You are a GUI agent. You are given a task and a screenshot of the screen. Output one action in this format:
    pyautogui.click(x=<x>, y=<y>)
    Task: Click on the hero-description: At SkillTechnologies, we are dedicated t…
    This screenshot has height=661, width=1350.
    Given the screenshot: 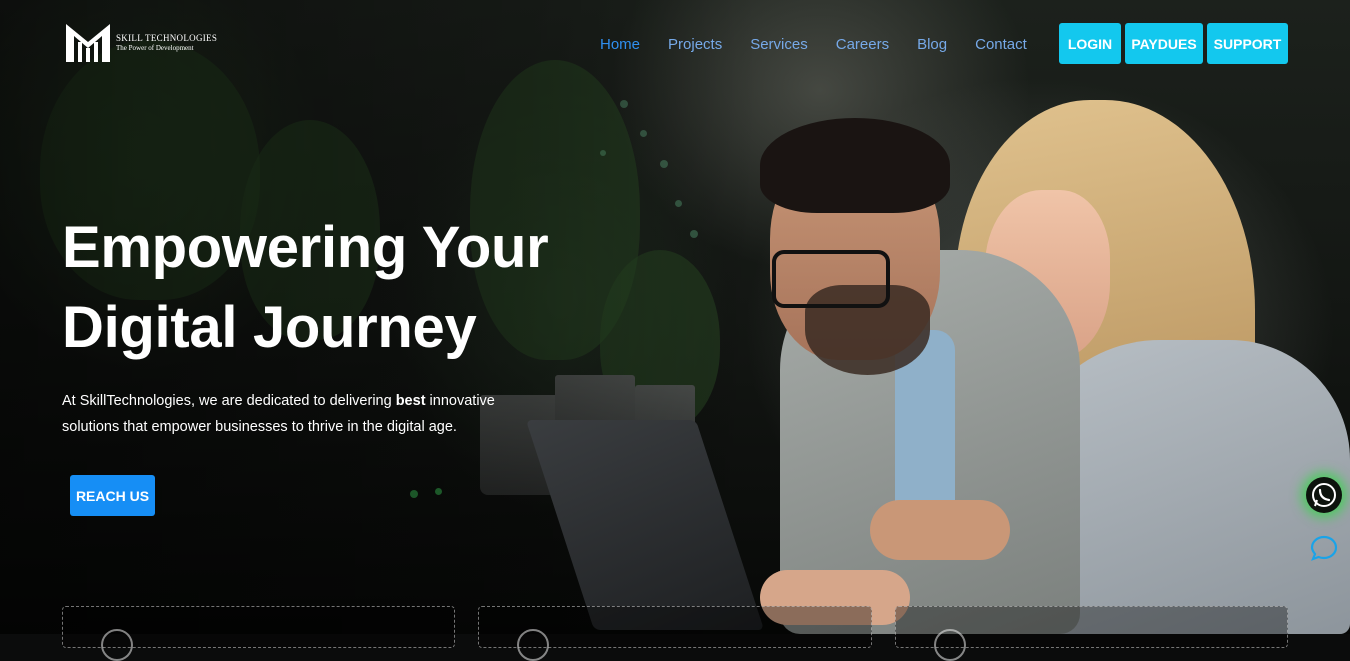 What is the action you would take?
    pyautogui.click(x=302, y=414)
    